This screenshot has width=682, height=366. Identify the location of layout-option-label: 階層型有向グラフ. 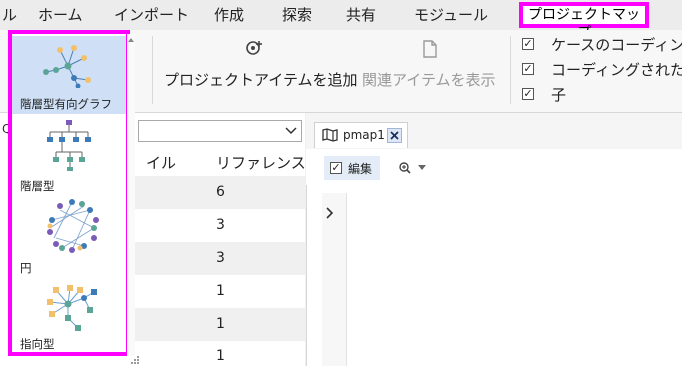
(66, 104).